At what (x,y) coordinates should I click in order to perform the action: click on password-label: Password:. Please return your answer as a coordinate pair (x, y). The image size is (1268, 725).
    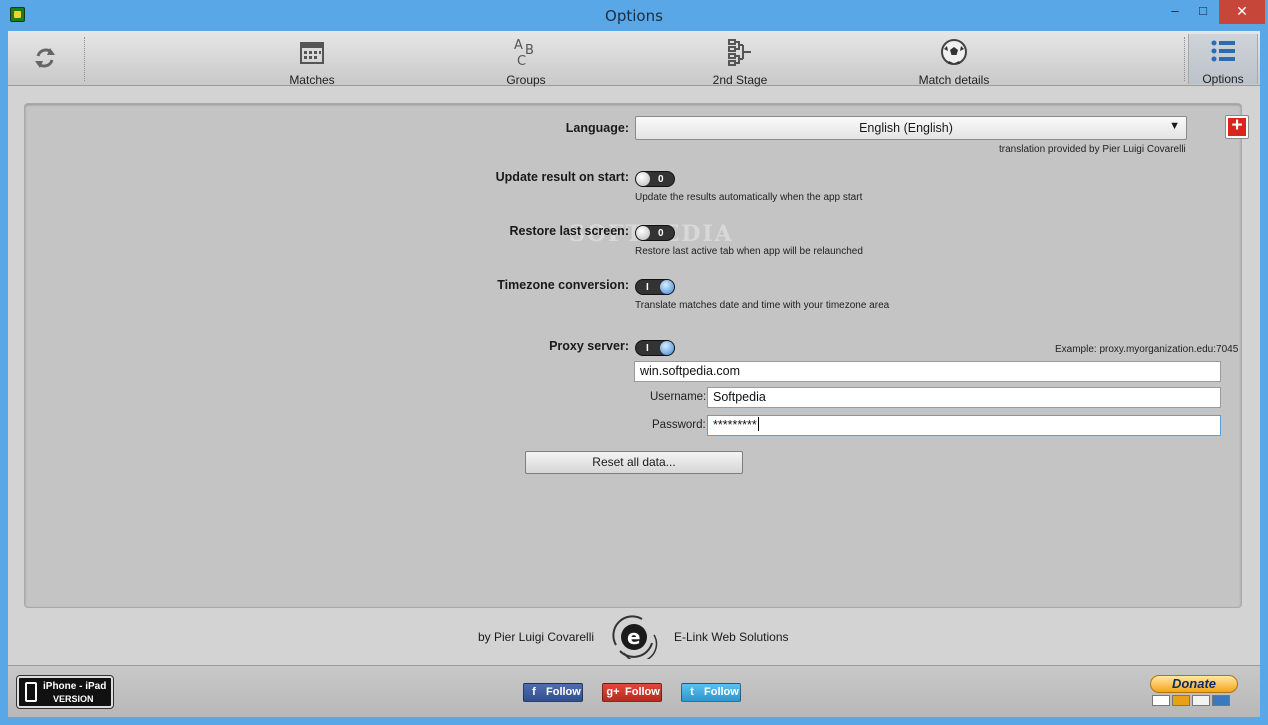
    Looking at the image, I should click on (679, 425).